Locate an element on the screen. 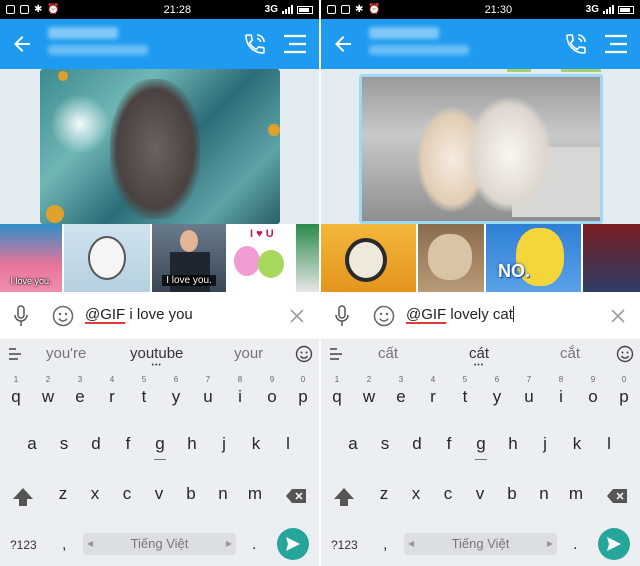  suggestion-left: cất is located at coordinates (388, 353).